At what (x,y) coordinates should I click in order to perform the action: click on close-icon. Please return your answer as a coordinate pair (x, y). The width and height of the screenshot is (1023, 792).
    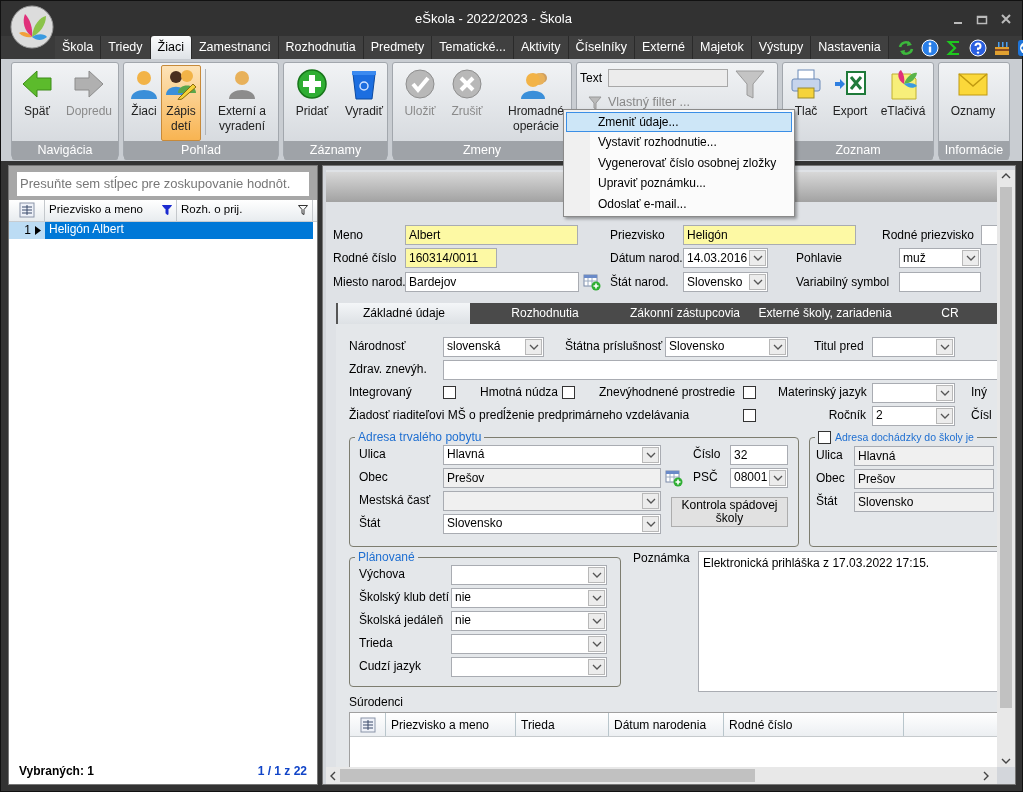
    Looking at the image, I should click on (1006, 18).